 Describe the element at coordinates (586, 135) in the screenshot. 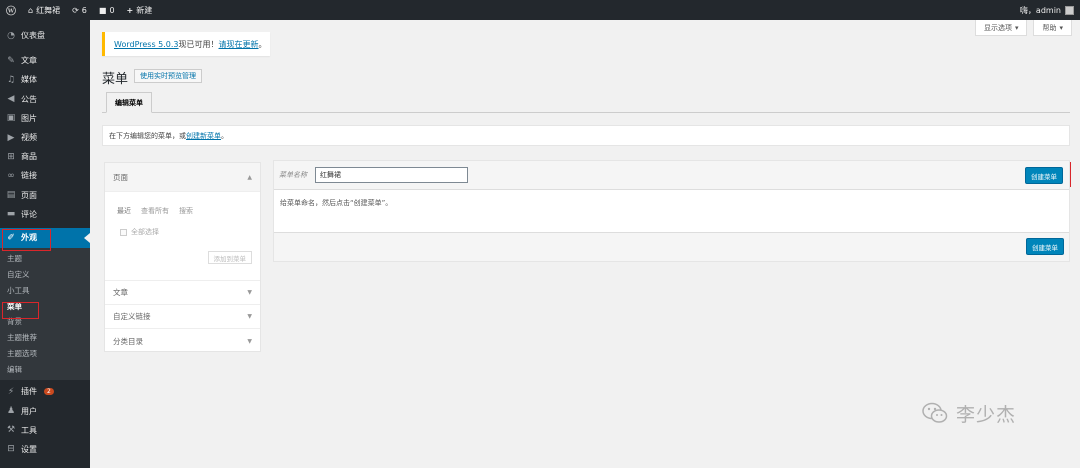

I see `manage-menus-box: 在下方编辑您的菜单，或 创建新菜单 。` at that location.